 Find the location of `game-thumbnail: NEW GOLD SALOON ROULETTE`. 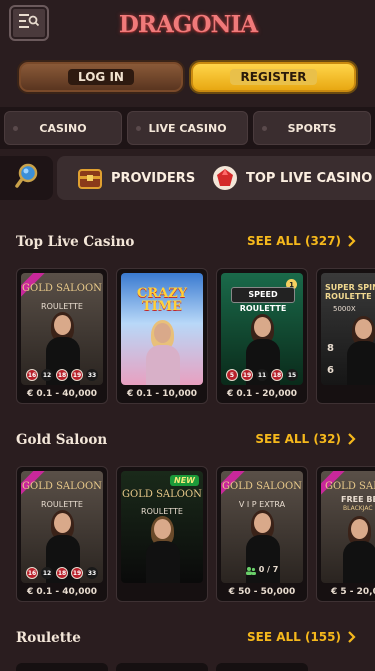

game-thumbnail: NEW GOLD SALOON ROULETTE is located at coordinates (162, 527).